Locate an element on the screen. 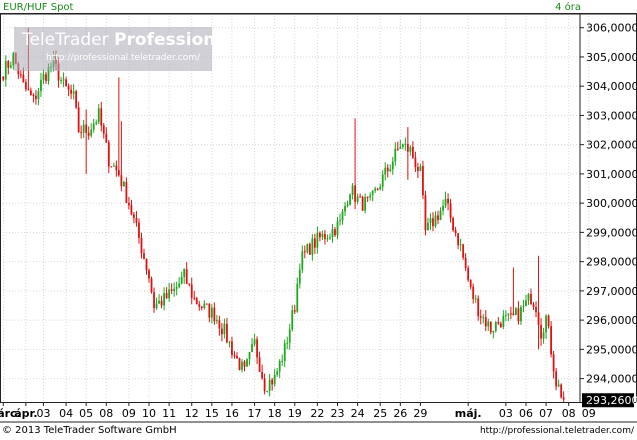 This screenshot has width=637, height=440. y-tick-label: 300,0000 is located at coordinates (611, 203).